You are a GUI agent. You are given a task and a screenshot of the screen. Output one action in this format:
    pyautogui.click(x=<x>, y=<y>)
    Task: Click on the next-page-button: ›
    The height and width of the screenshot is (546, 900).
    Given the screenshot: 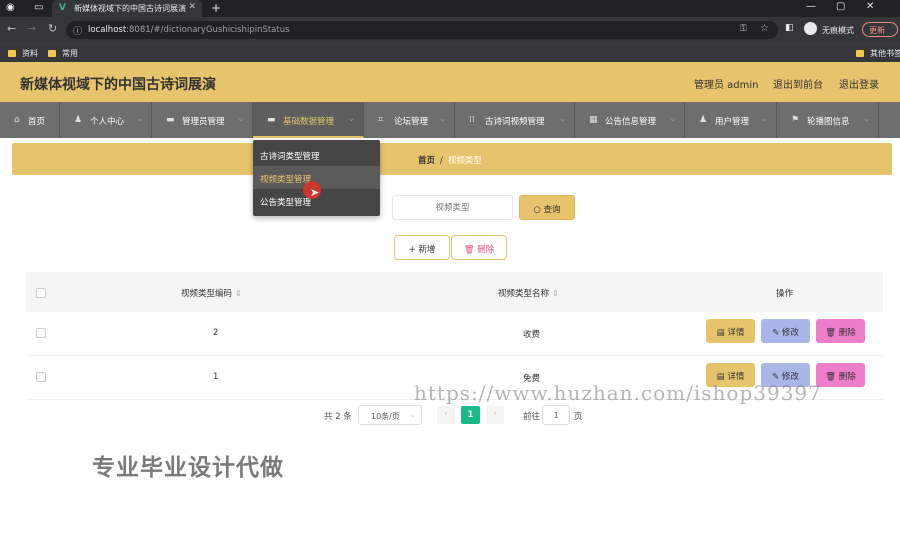 What is the action you would take?
    pyautogui.click(x=495, y=415)
    